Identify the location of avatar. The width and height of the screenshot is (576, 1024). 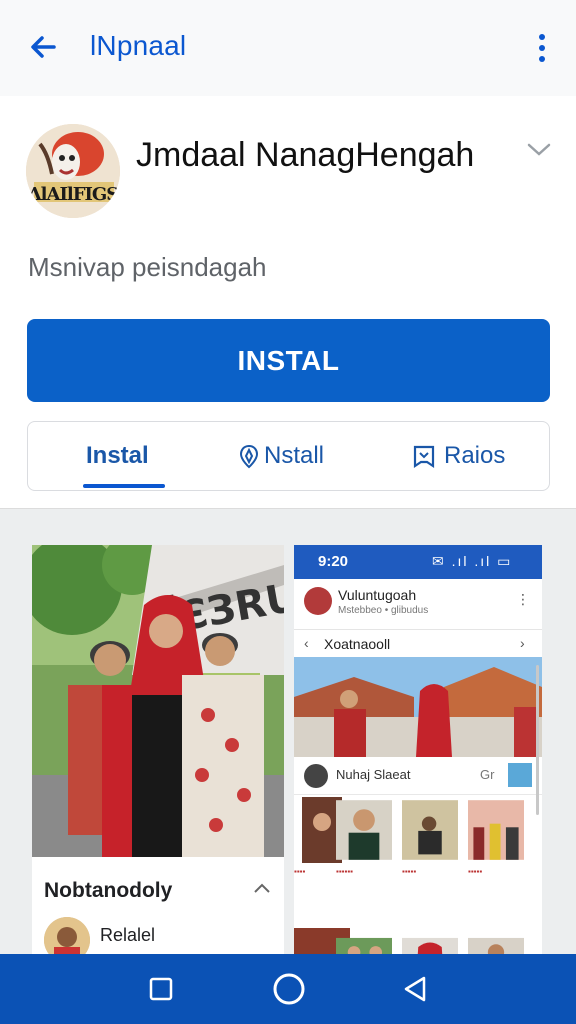
(67, 936).